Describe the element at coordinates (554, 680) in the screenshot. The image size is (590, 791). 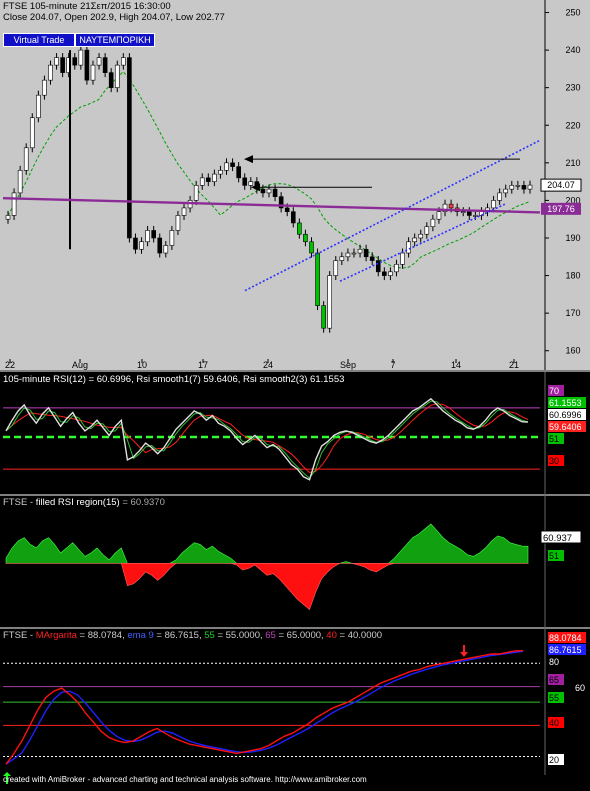
I see `marg-label-65: 65` at that location.